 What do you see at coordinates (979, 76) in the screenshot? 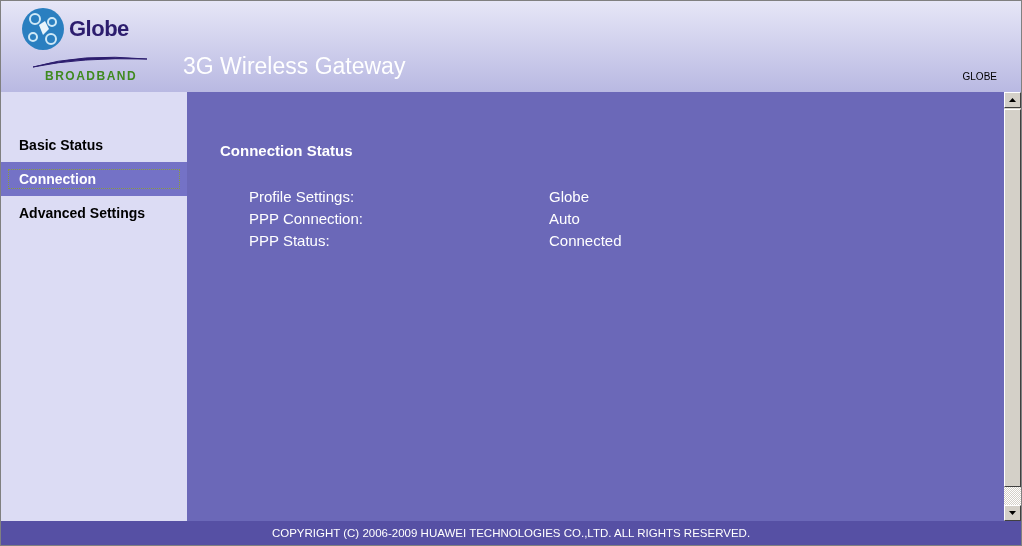
I see `operator-name: GLOBE` at bounding box center [979, 76].